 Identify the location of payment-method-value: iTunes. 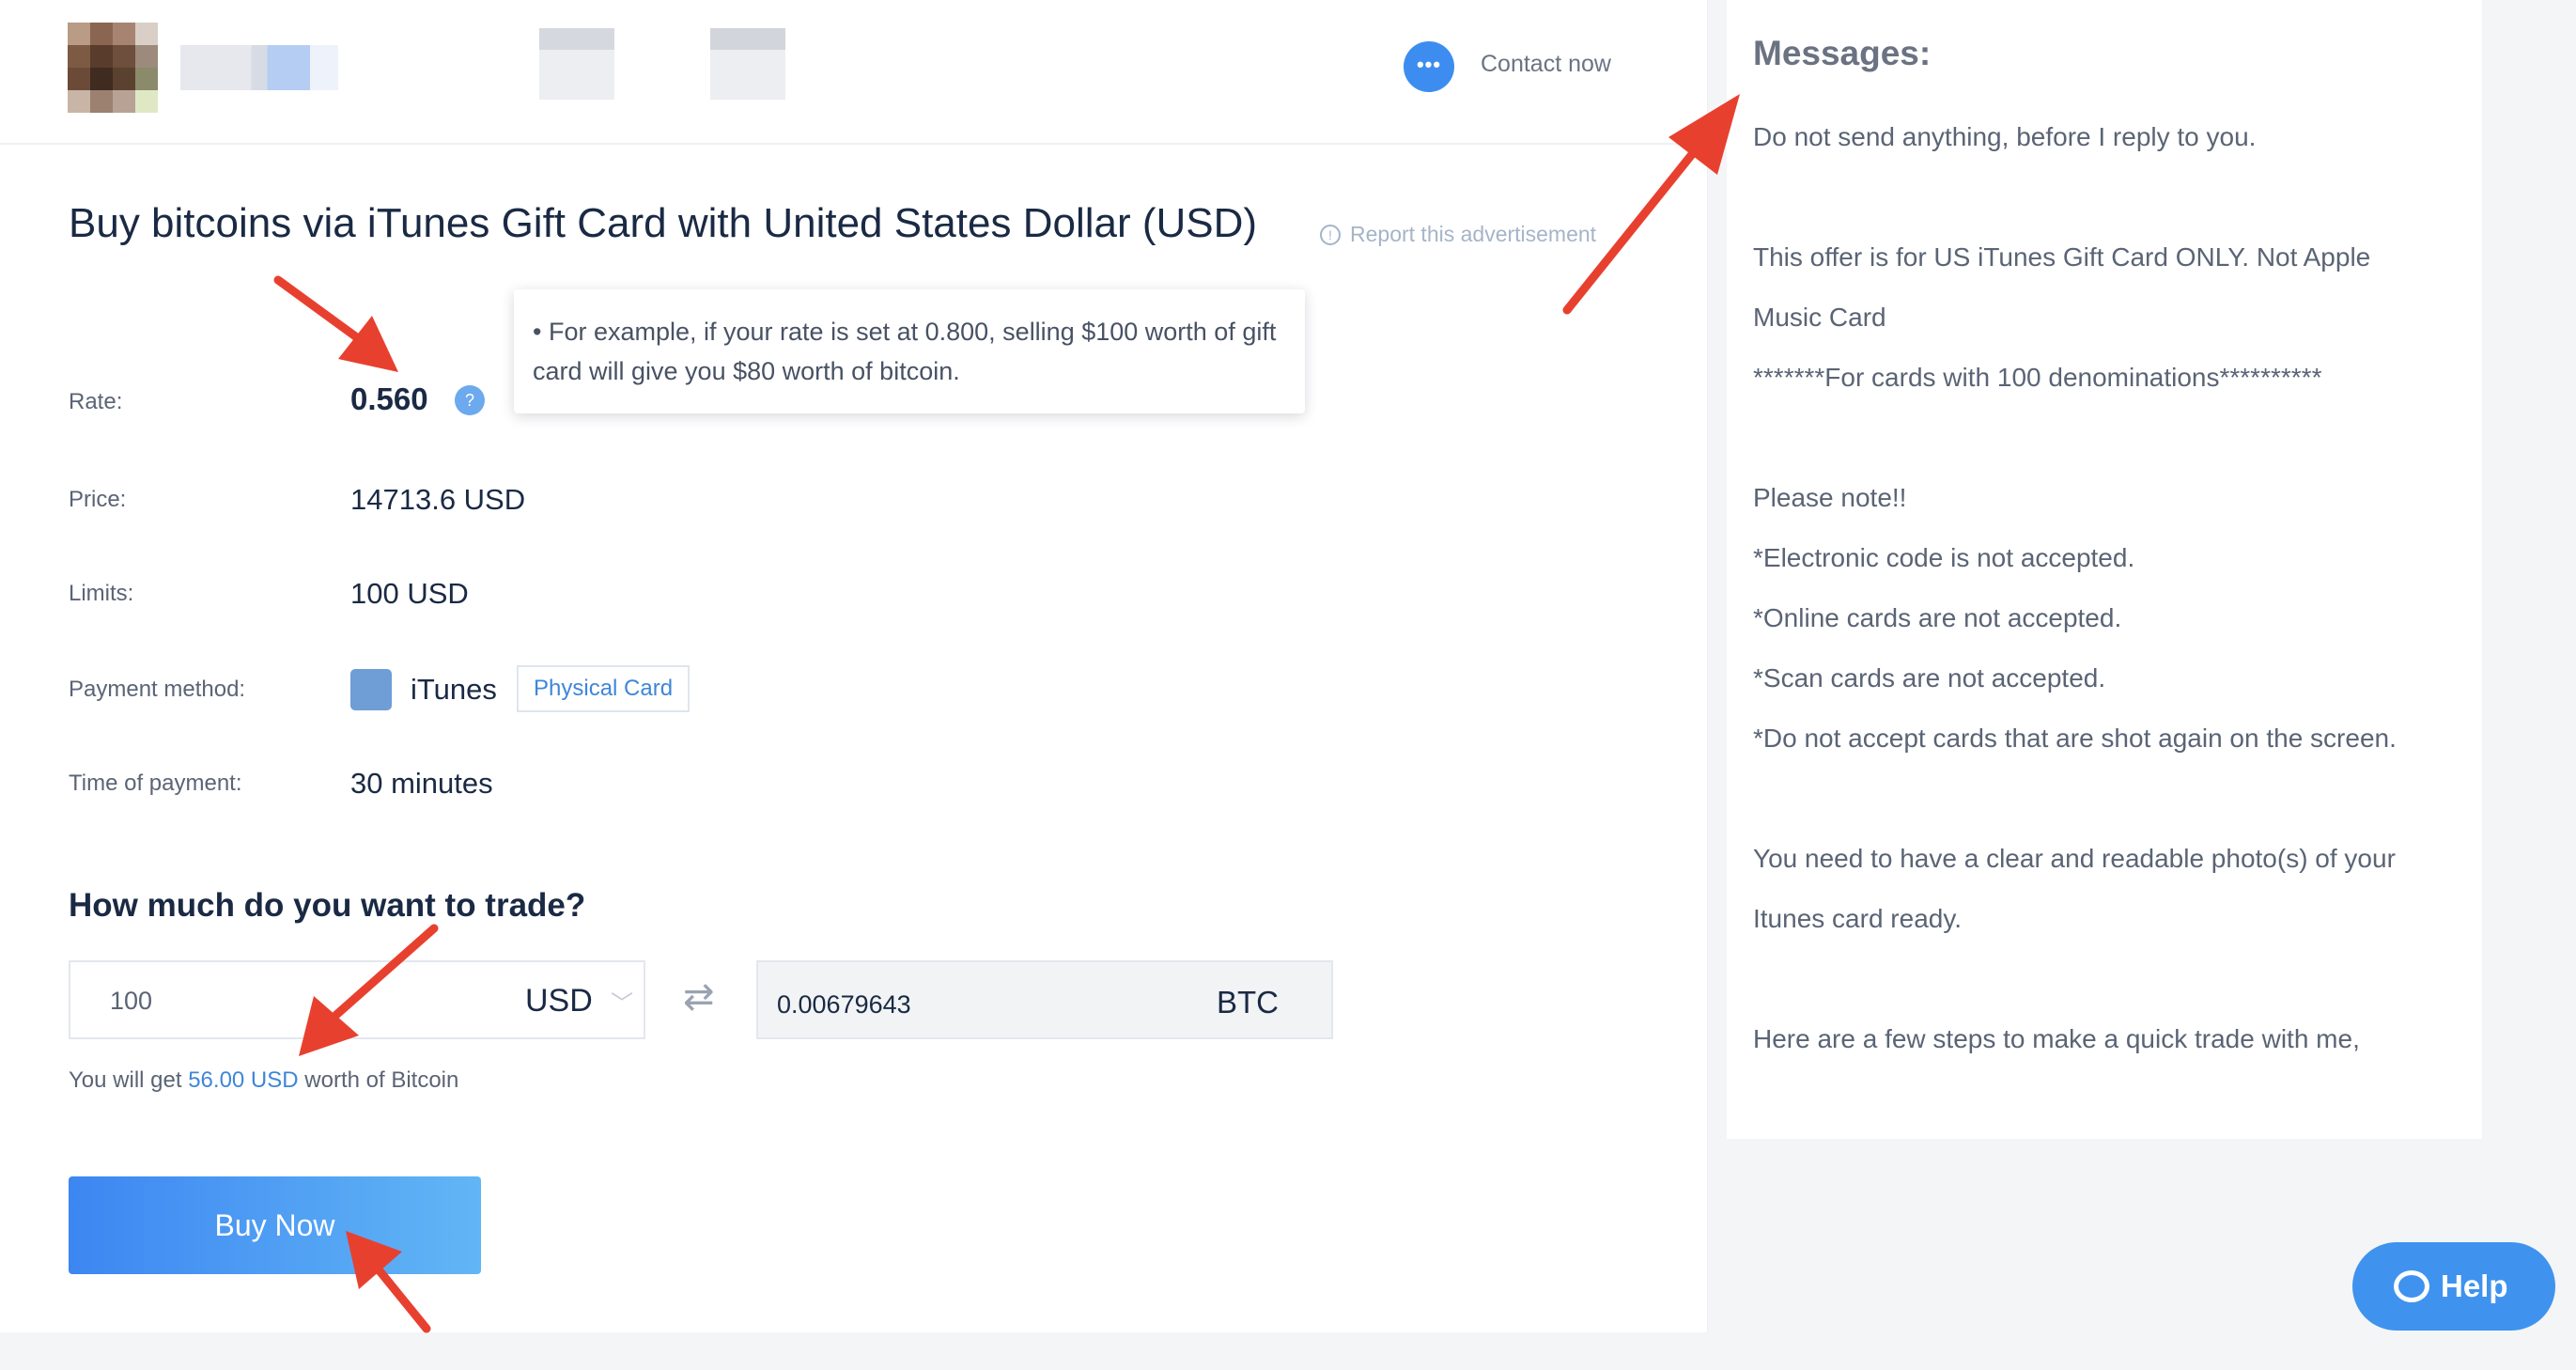
(454, 690).